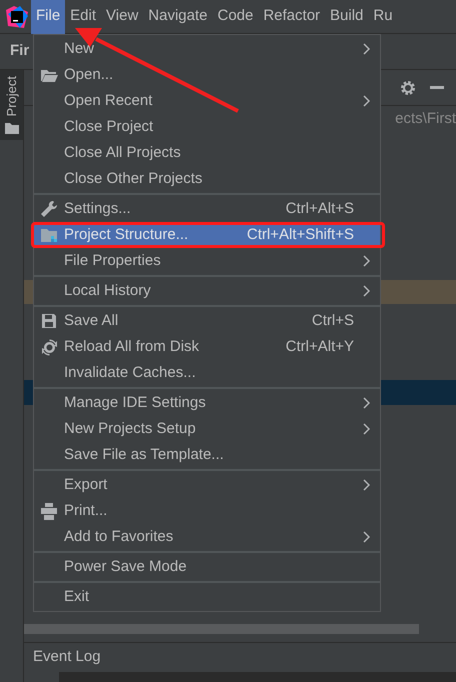  Describe the element at coordinates (207, 347) in the screenshot. I see `menu-item: Reload All from Disk Ctrl+Alt+Y` at that location.